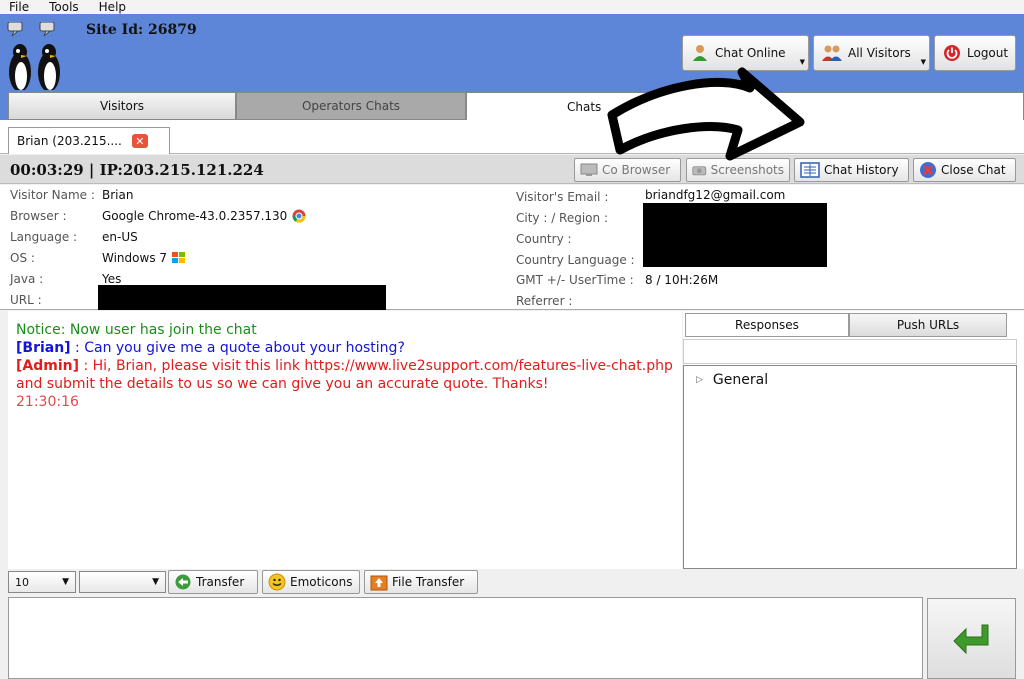  I want to click on font-face-select: ▼, so click(122, 582).